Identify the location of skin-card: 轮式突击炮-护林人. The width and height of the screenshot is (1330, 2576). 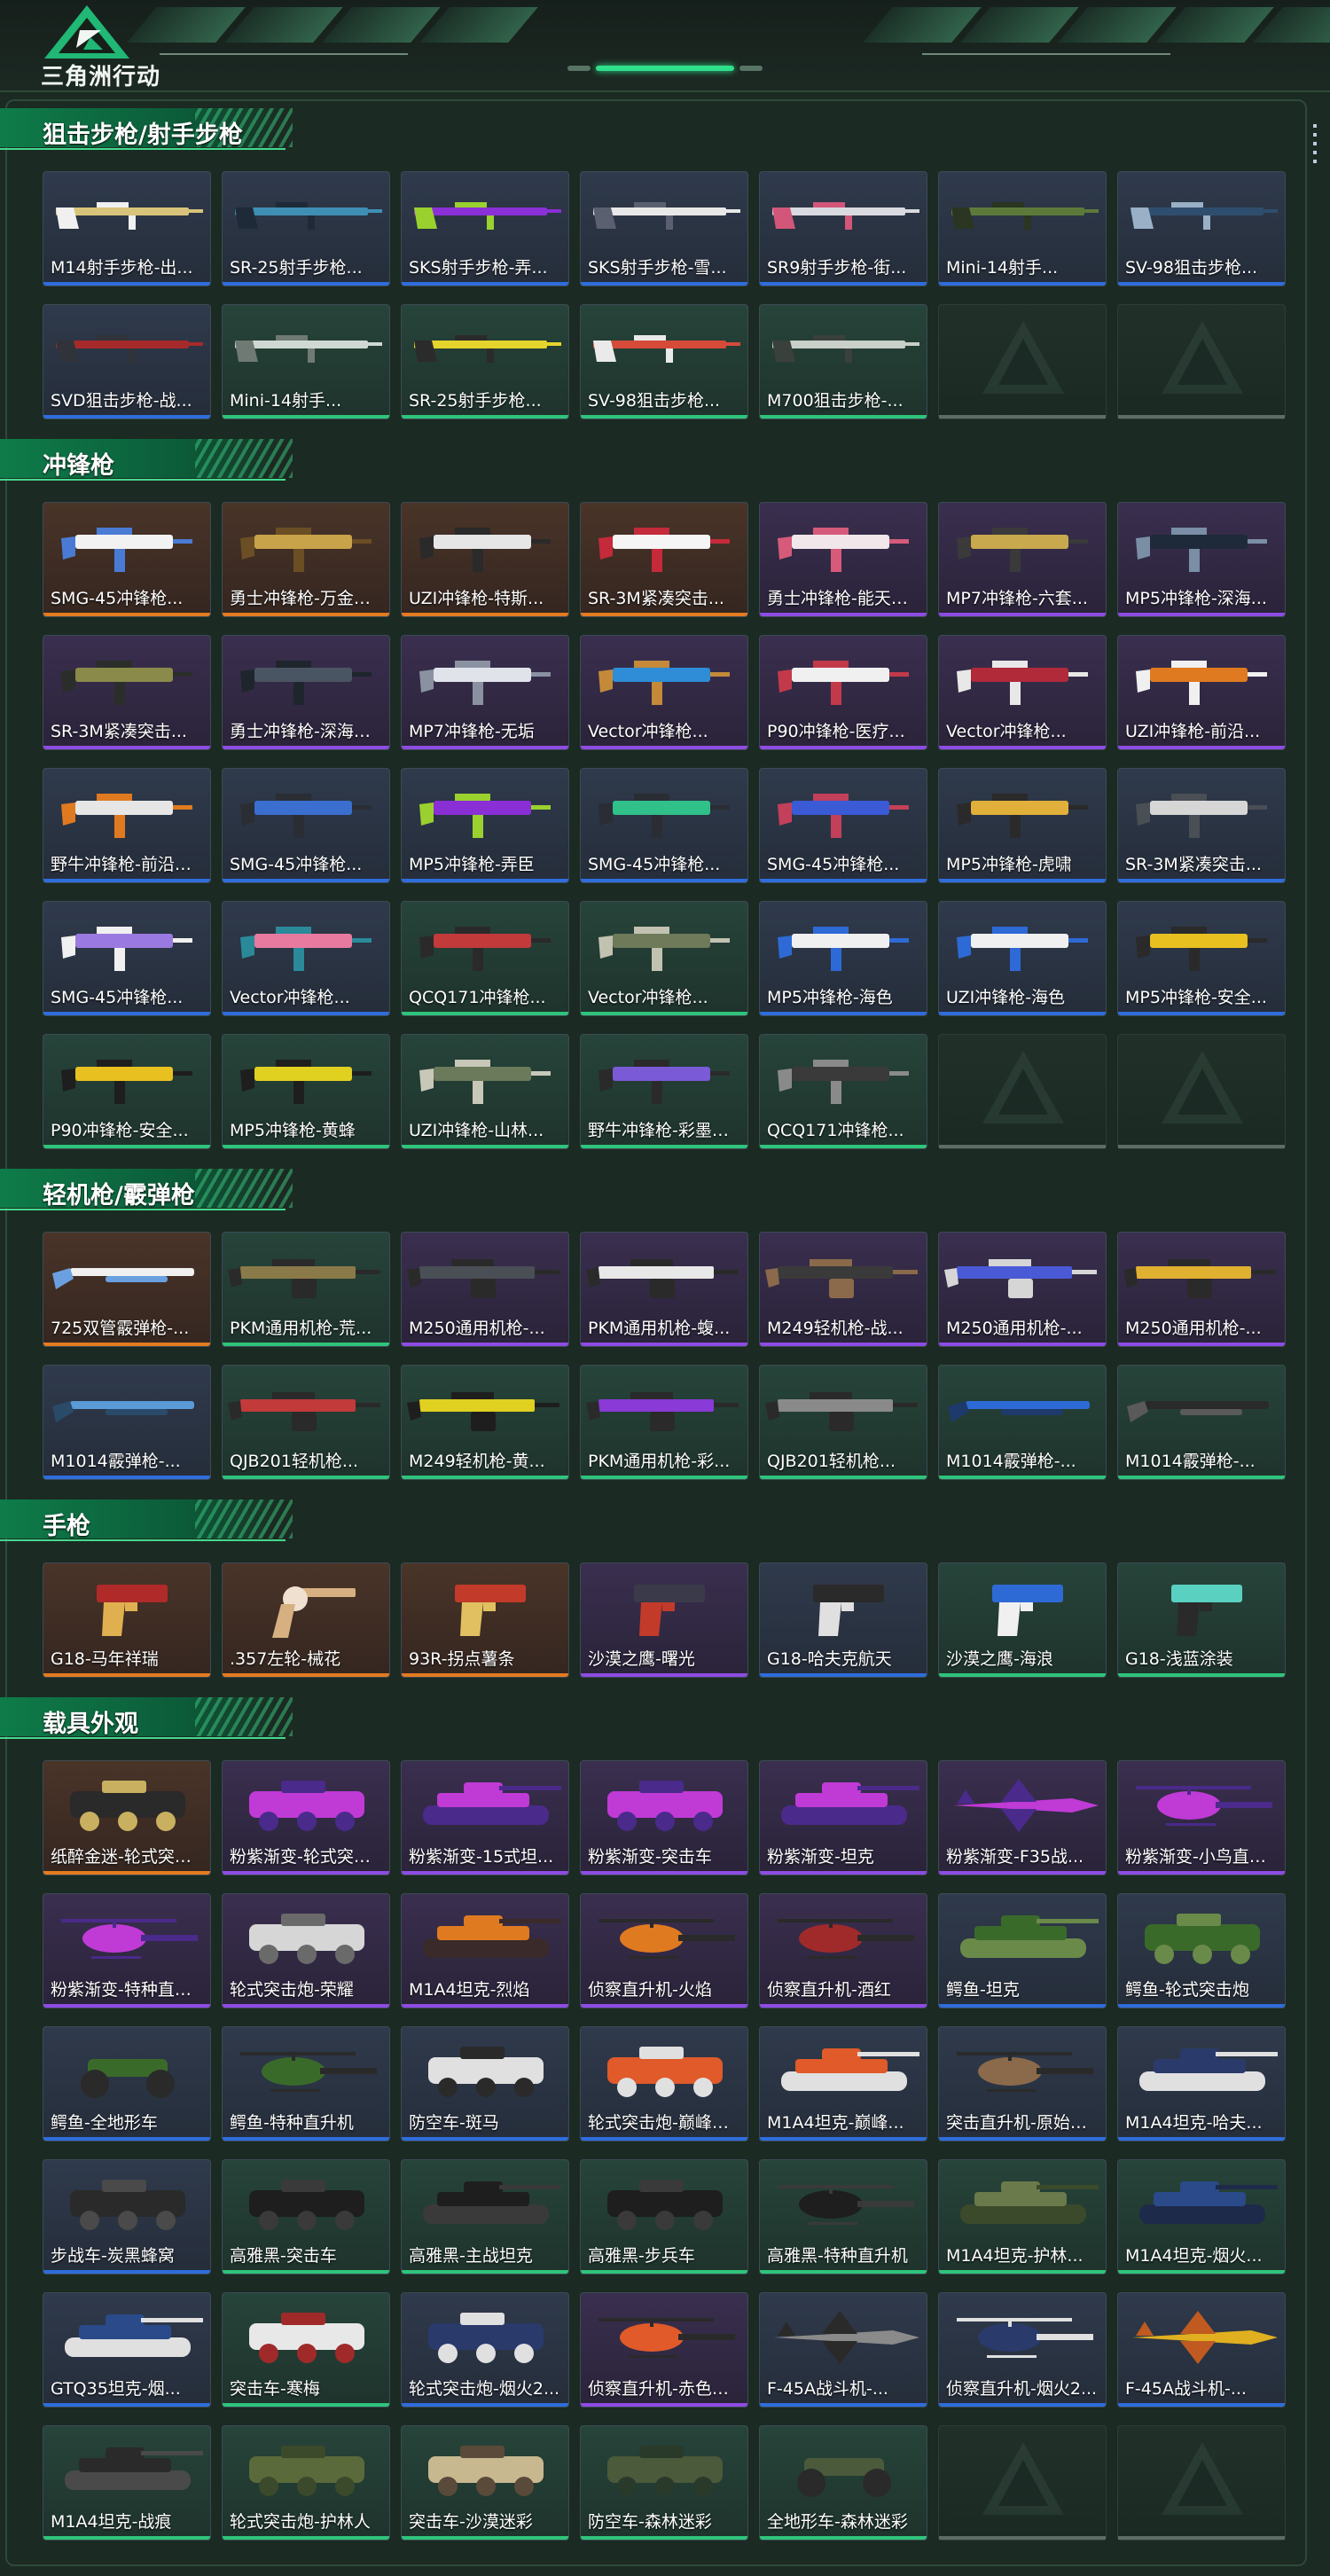
(306, 2483).